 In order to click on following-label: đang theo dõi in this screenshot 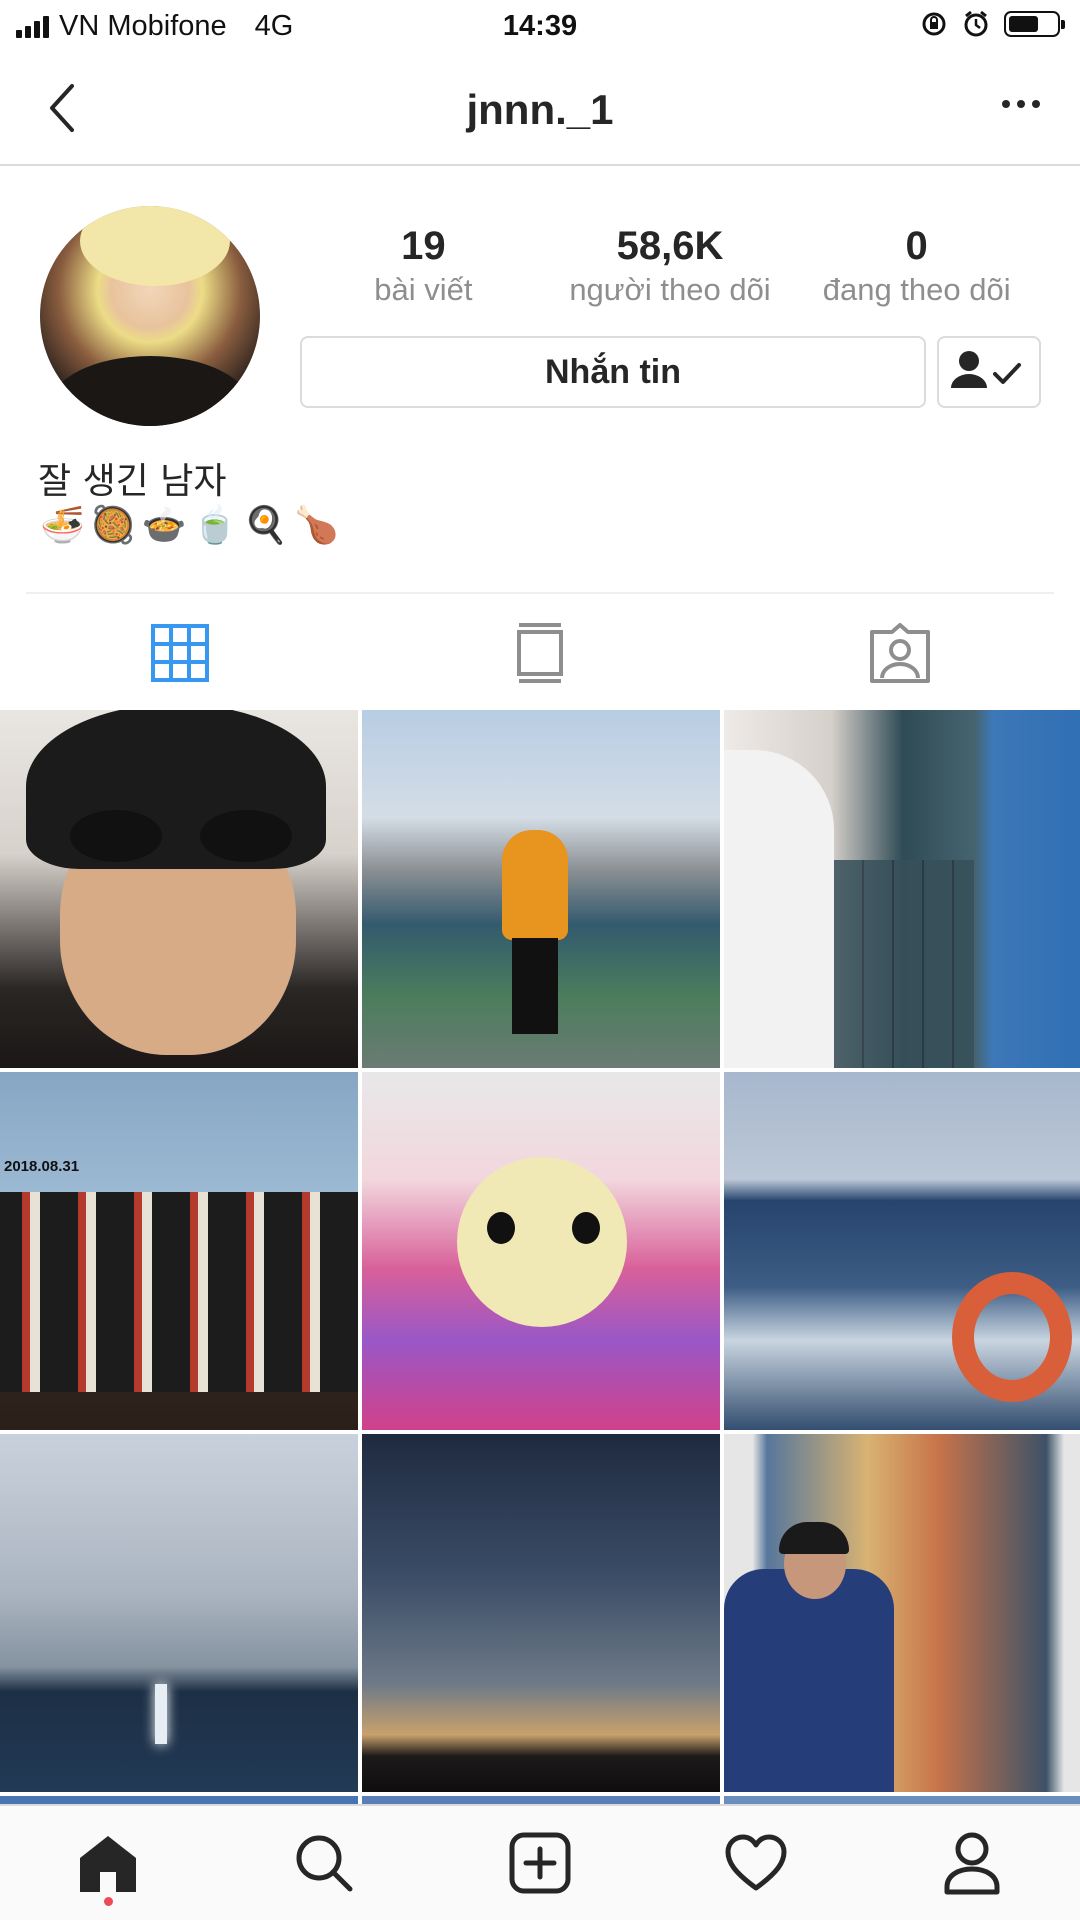, I will do `click(916, 289)`.